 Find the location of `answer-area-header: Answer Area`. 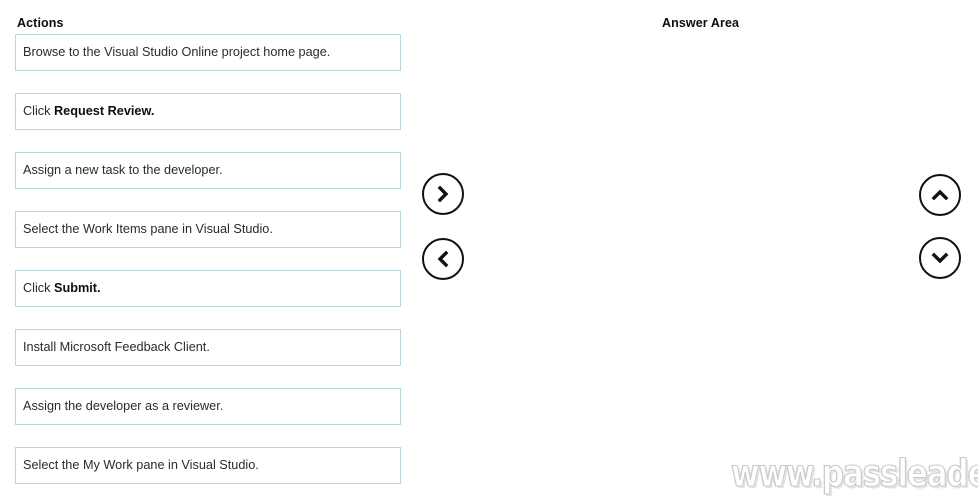

answer-area-header: Answer Area is located at coordinates (701, 23).